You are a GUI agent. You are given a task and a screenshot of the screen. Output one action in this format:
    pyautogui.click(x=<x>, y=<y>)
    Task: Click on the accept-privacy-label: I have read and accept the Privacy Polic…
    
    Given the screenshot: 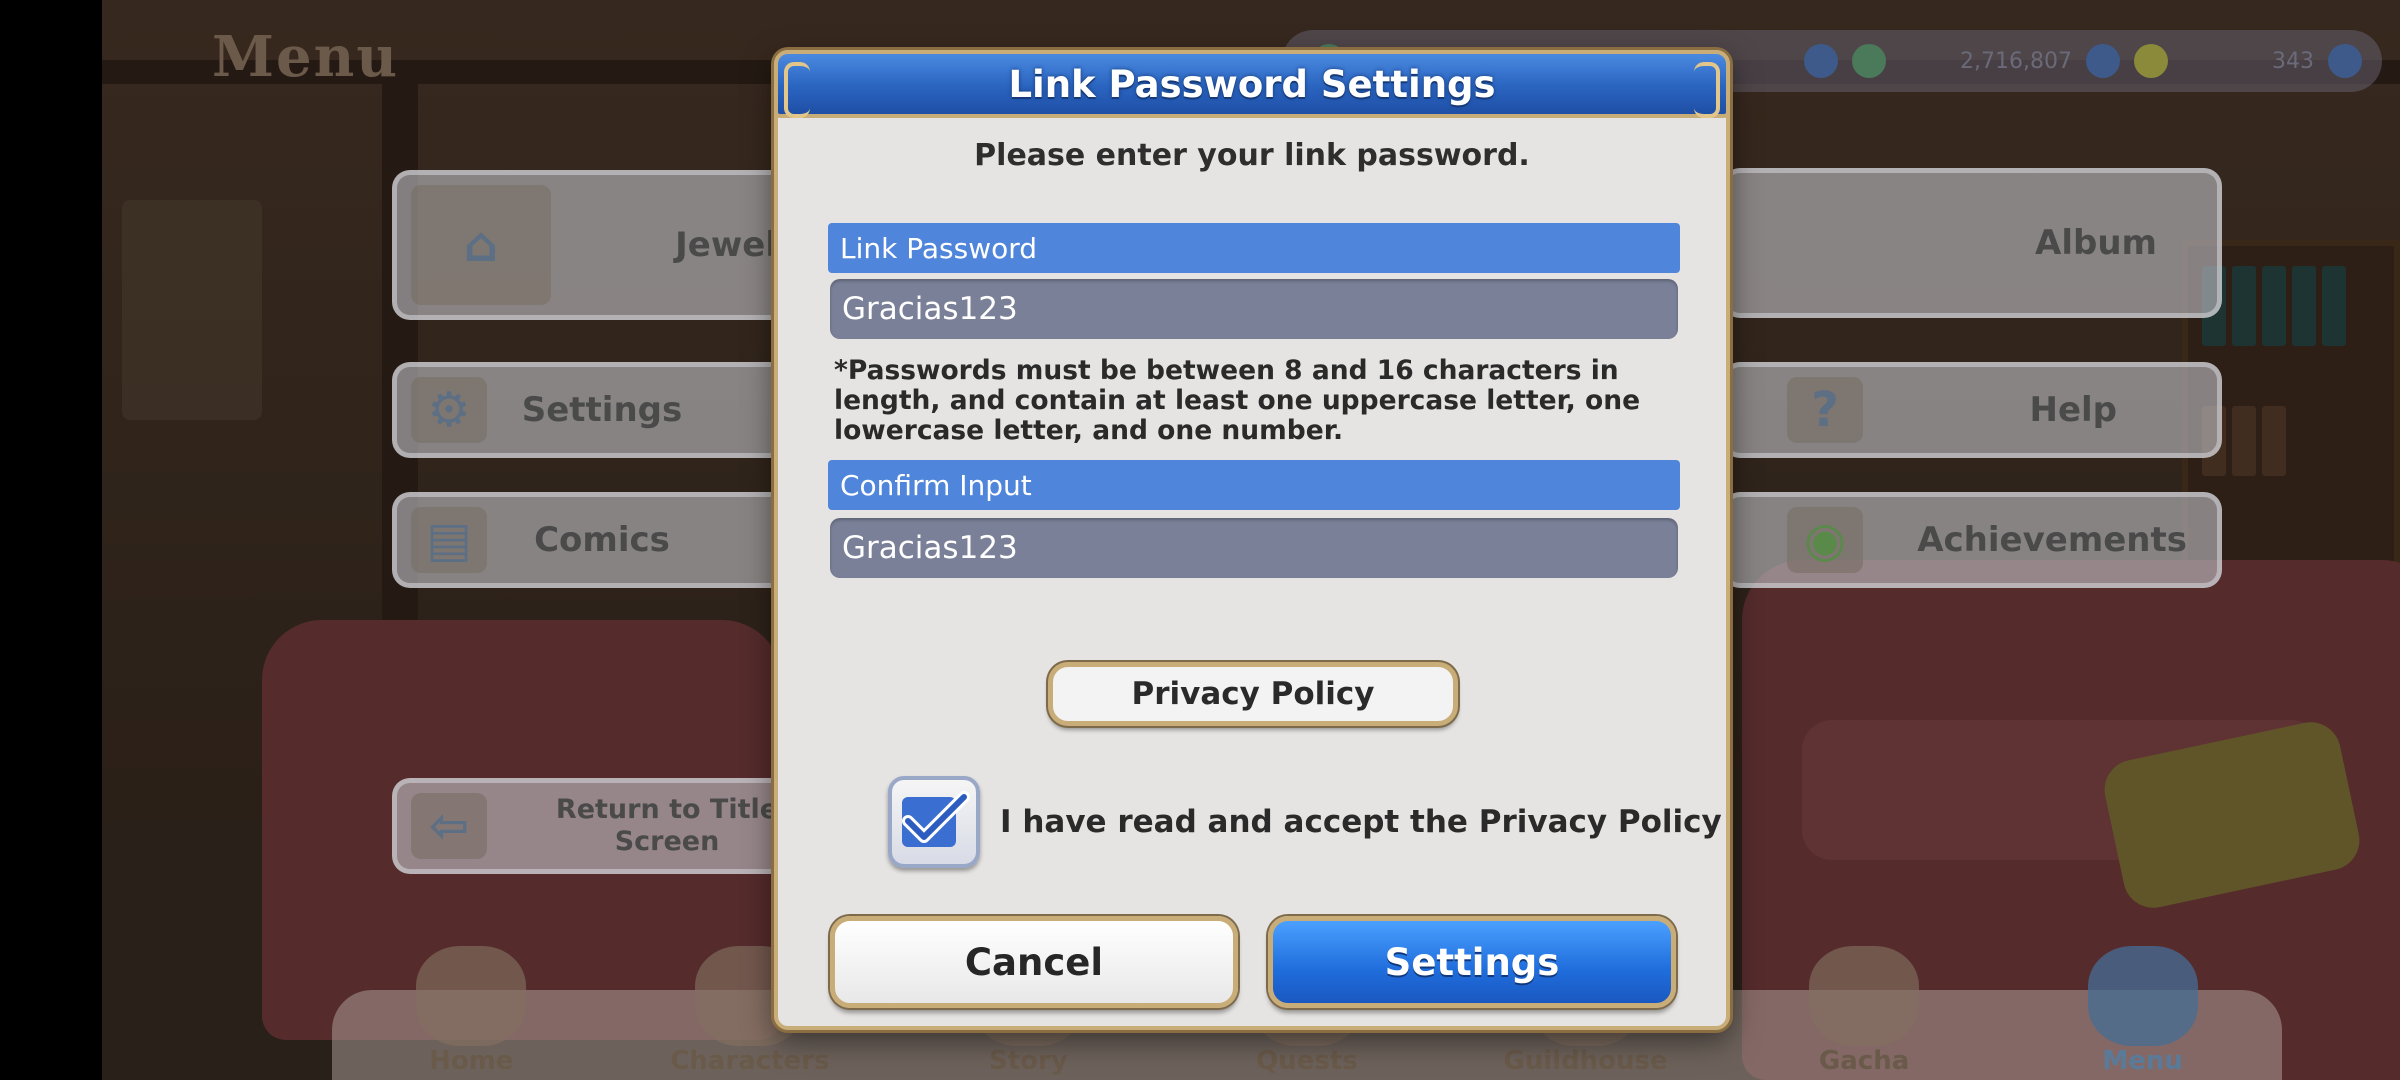 What is the action you would take?
    pyautogui.click(x=1361, y=822)
    